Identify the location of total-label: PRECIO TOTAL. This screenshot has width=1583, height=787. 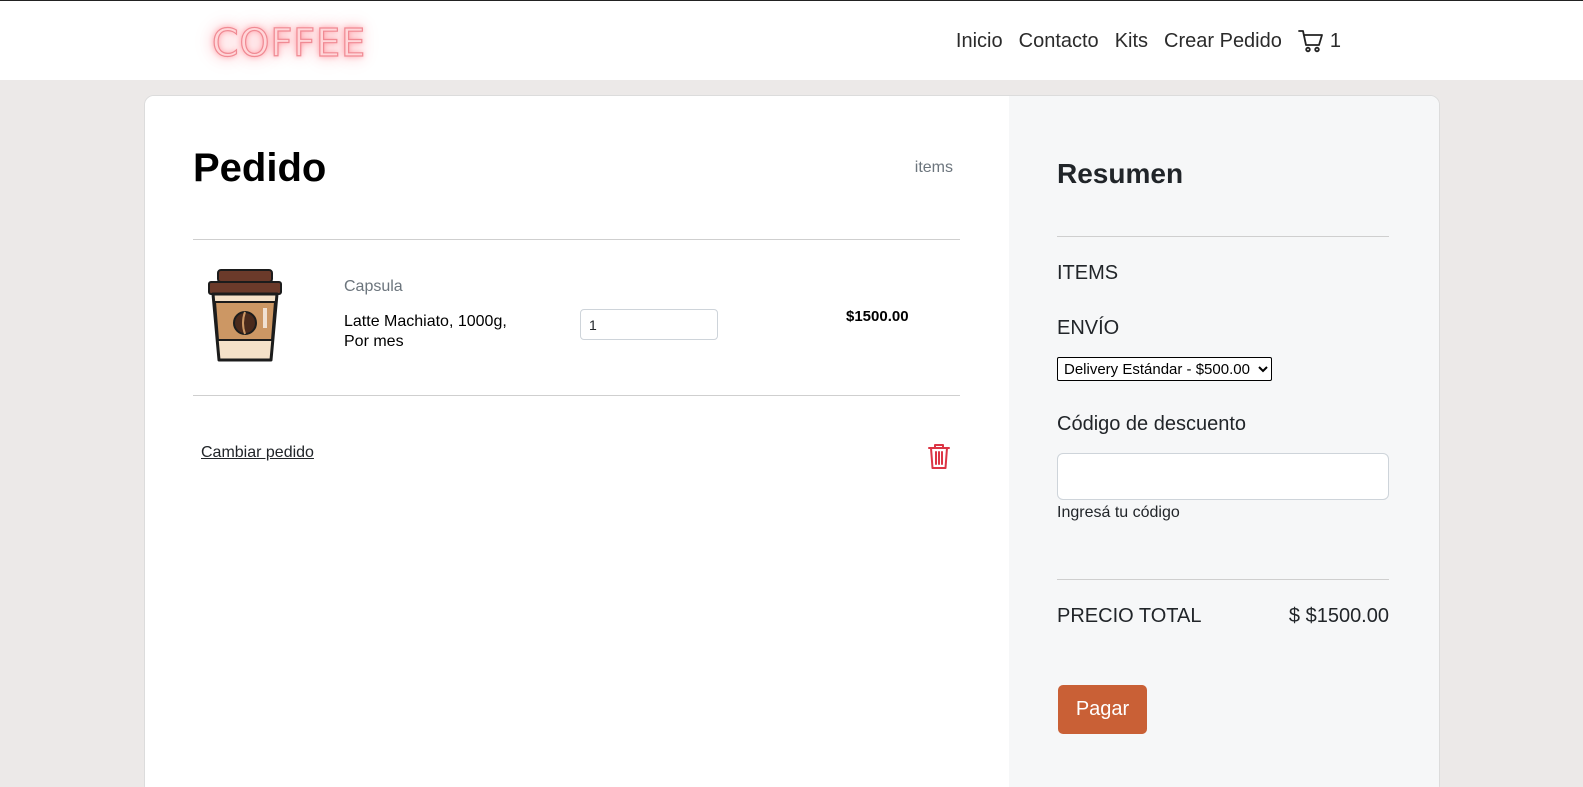
(1129, 616).